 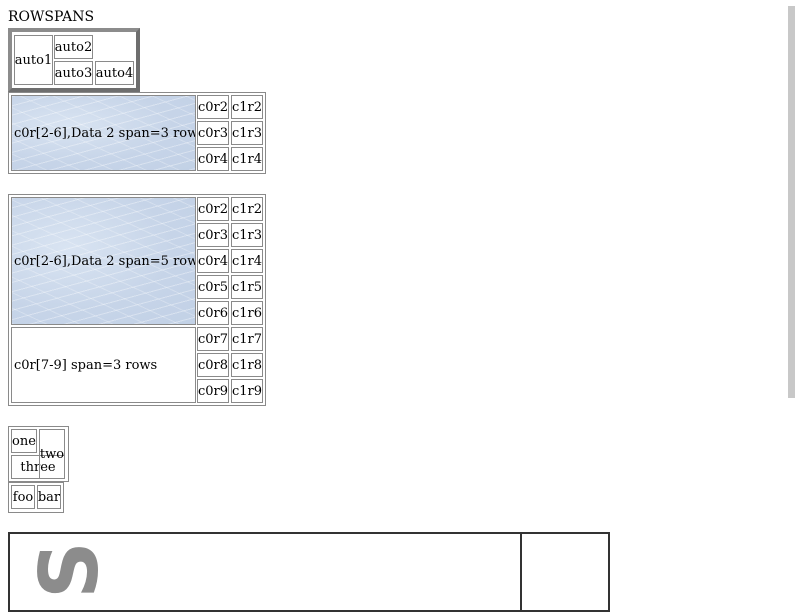 I want to click on foo-cell: foo, so click(x=23, y=497).